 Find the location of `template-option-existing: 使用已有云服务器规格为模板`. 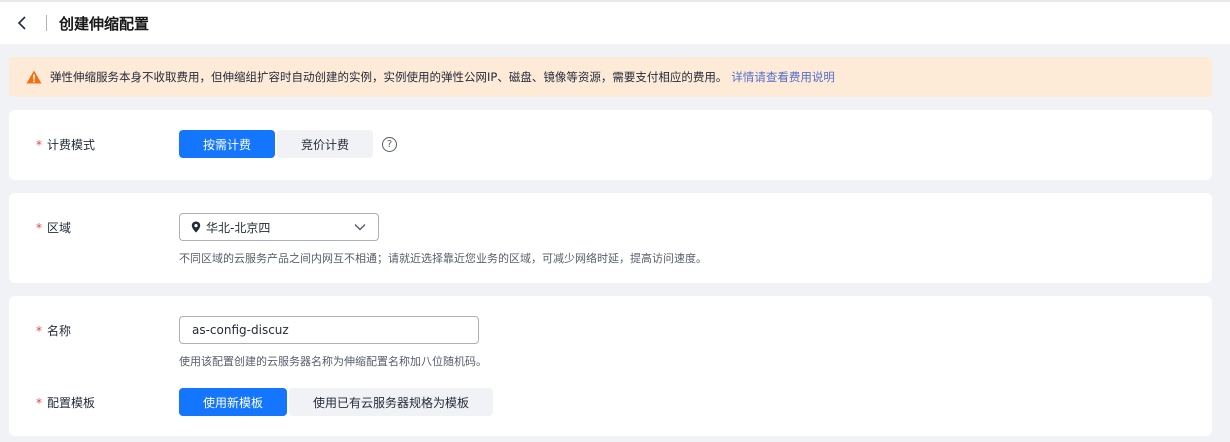

template-option-existing: 使用已有云服务器规格为模板 is located at coordinates (391, 402).